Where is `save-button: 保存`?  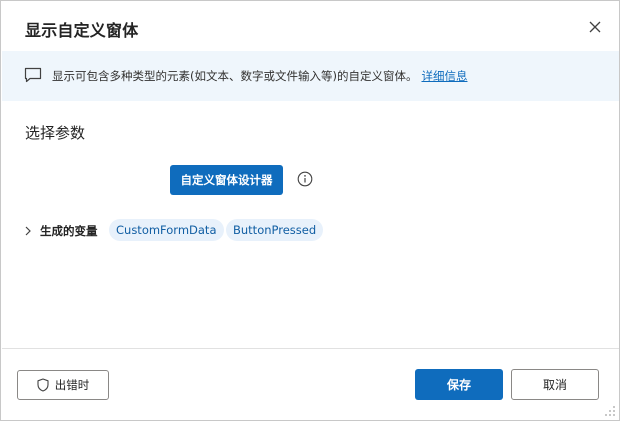
save-button: 保存 is located at coordinates (459, 384).